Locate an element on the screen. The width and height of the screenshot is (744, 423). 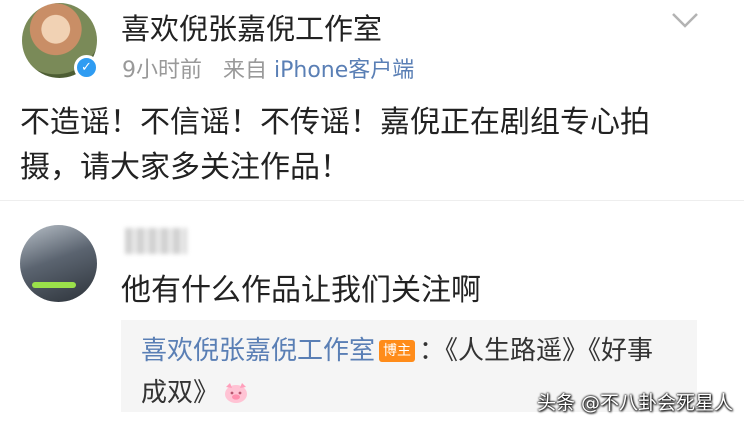
blogger-badge: 博主 is located at coordinates (397, 351).